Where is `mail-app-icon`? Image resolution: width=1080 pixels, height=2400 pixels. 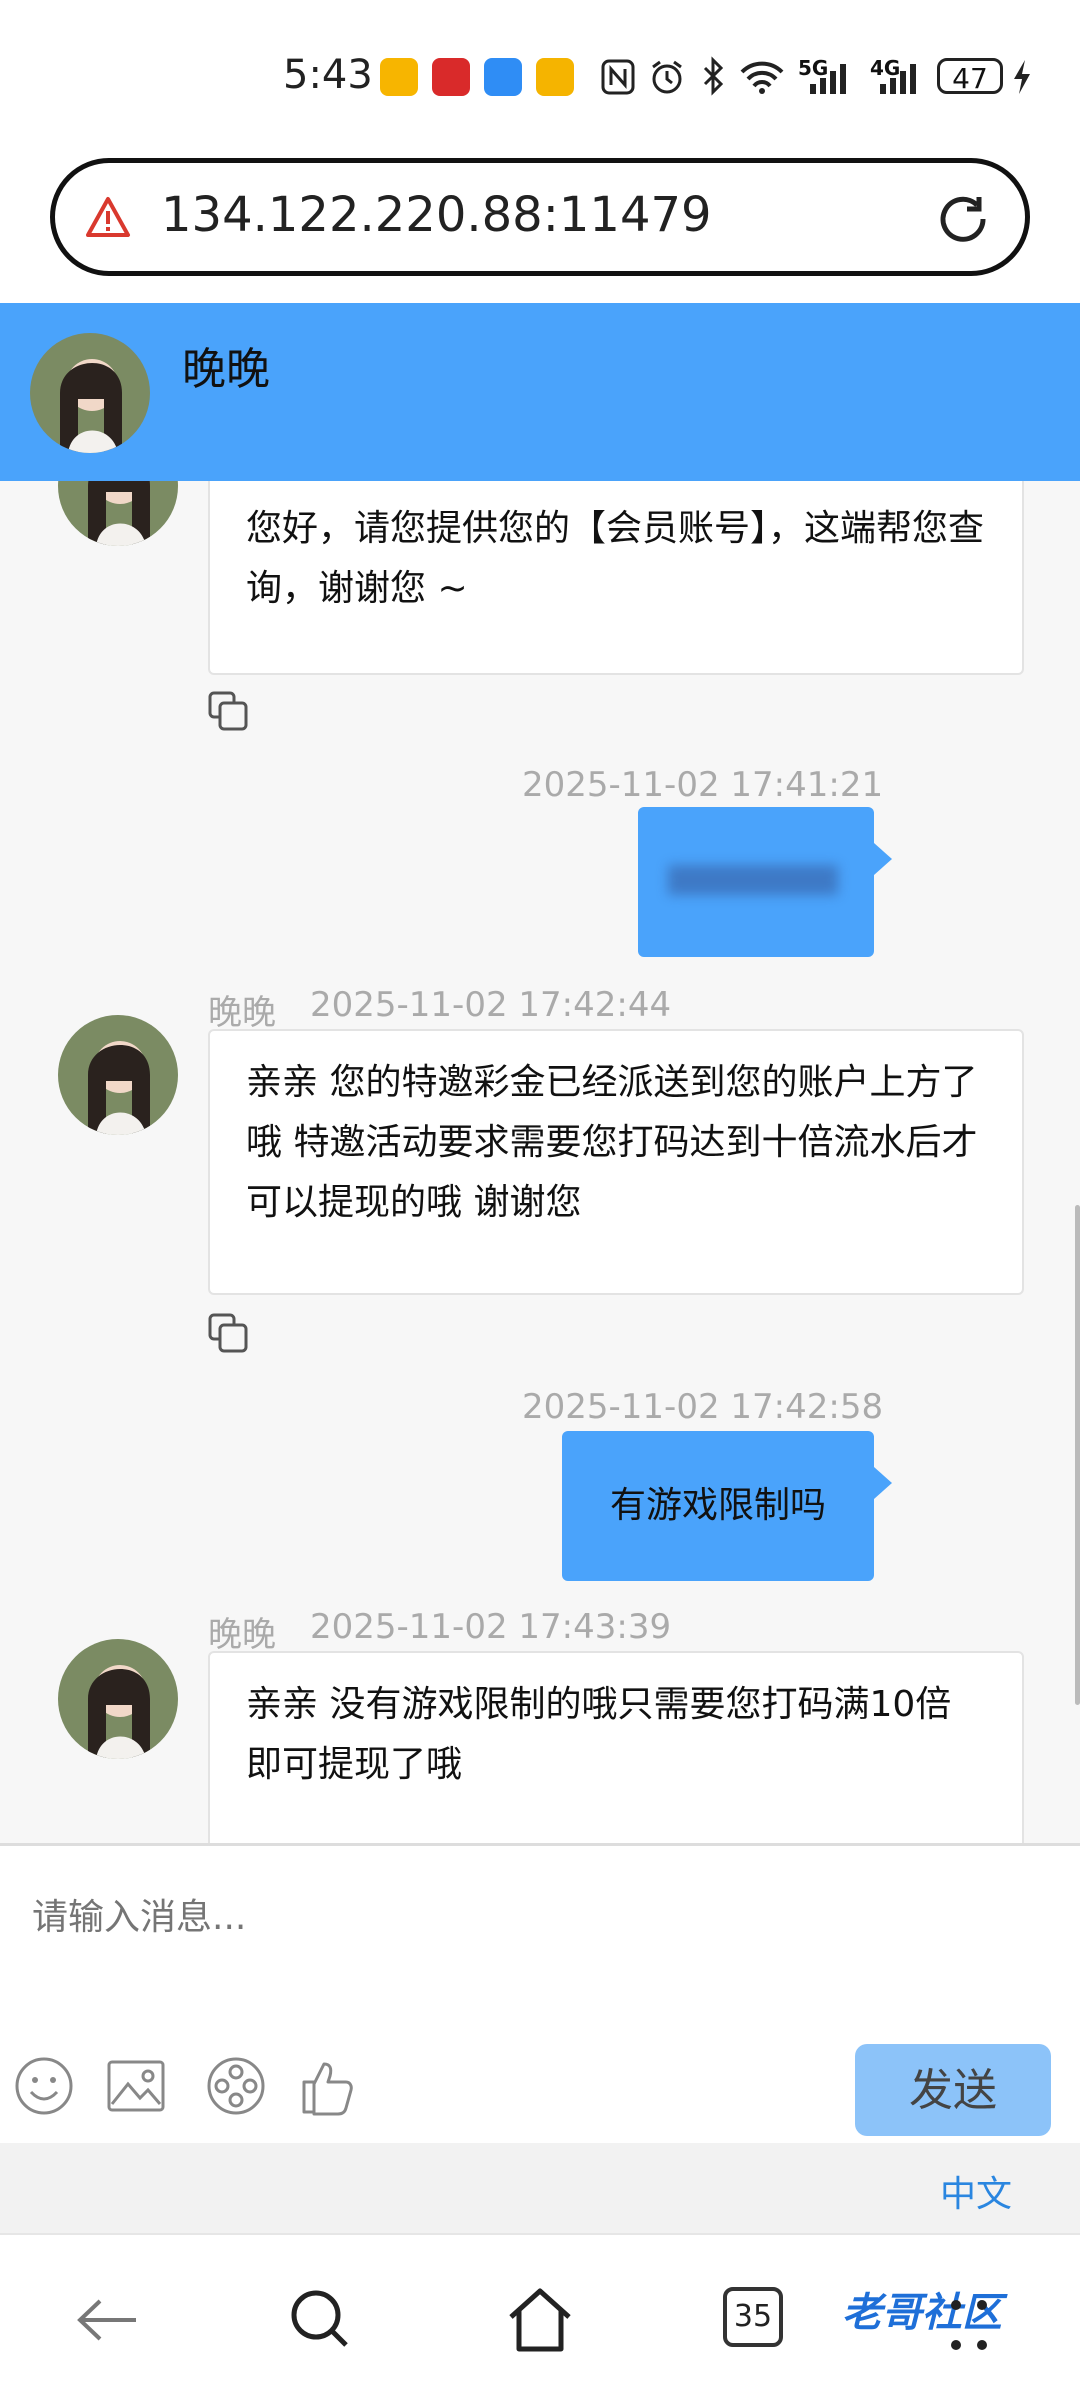 mail-app-icon is located at coordinates (555, 77).